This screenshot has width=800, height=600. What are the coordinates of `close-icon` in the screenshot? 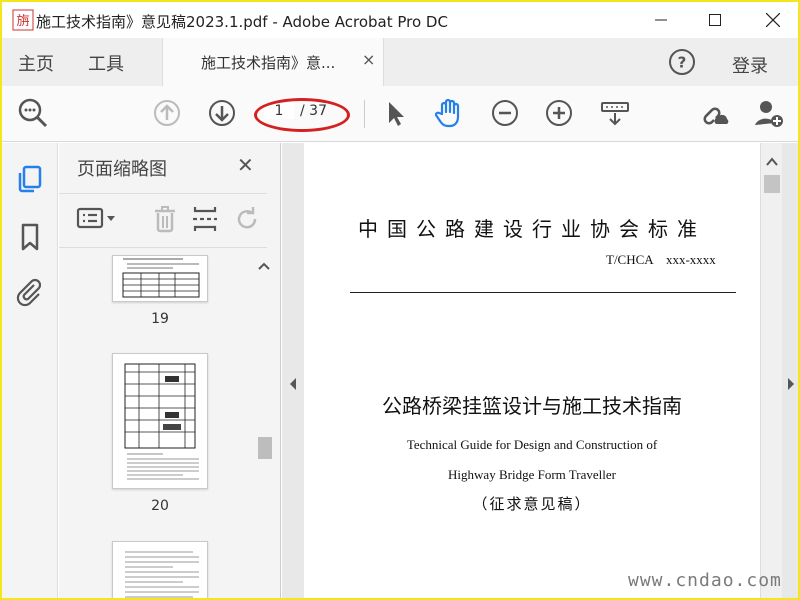 It's located at (773, 20).